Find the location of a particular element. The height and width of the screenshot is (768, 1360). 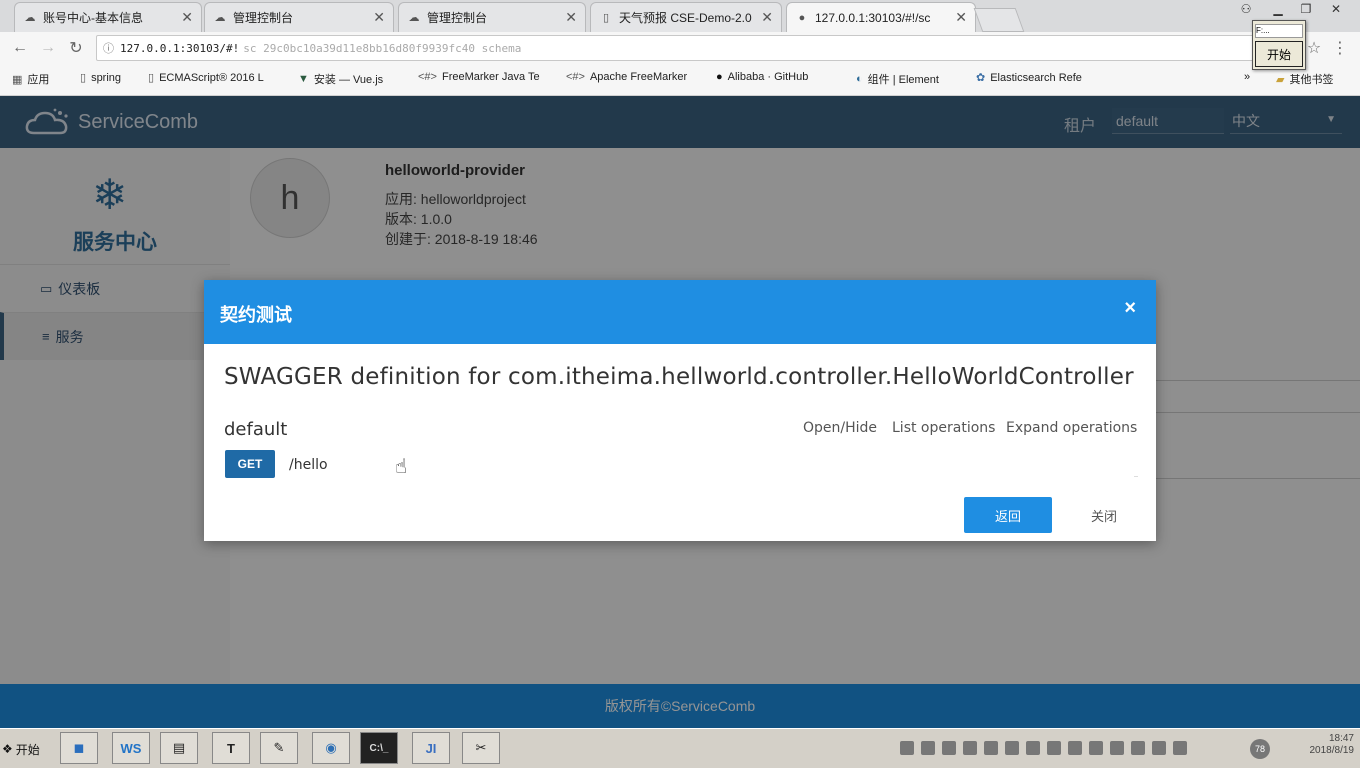

screen-icon is located at coordinates (1075, 748).